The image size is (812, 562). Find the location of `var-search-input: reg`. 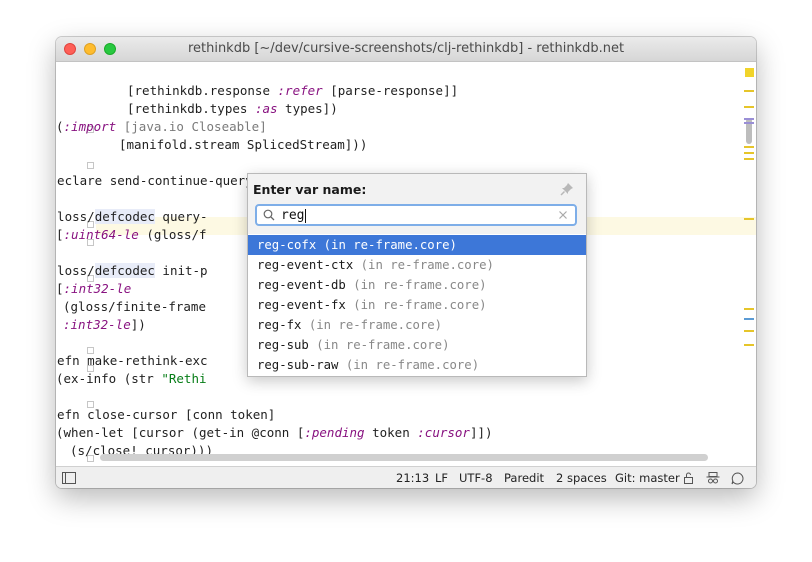

var-search-input: reg is located at coordinates (416, 215).